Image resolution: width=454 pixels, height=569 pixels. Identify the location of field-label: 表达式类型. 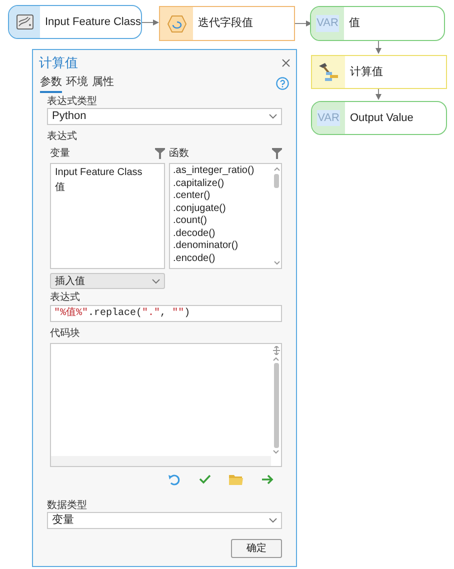
(72, 101).